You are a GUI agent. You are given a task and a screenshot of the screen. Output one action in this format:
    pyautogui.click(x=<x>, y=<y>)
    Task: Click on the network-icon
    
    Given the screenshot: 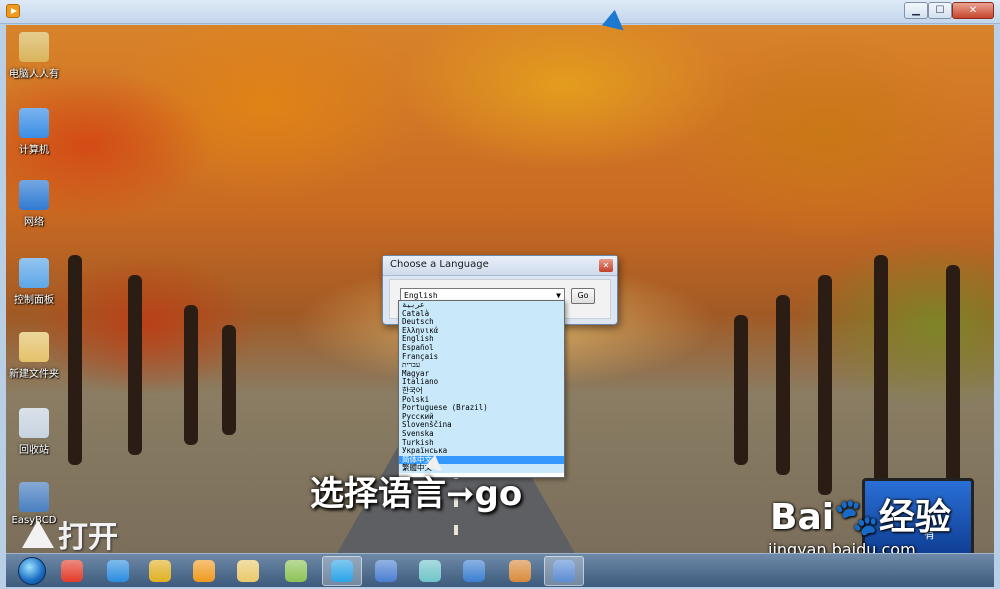 What is the action you would take?
    pyautogui.click(x=34, y=195)
    